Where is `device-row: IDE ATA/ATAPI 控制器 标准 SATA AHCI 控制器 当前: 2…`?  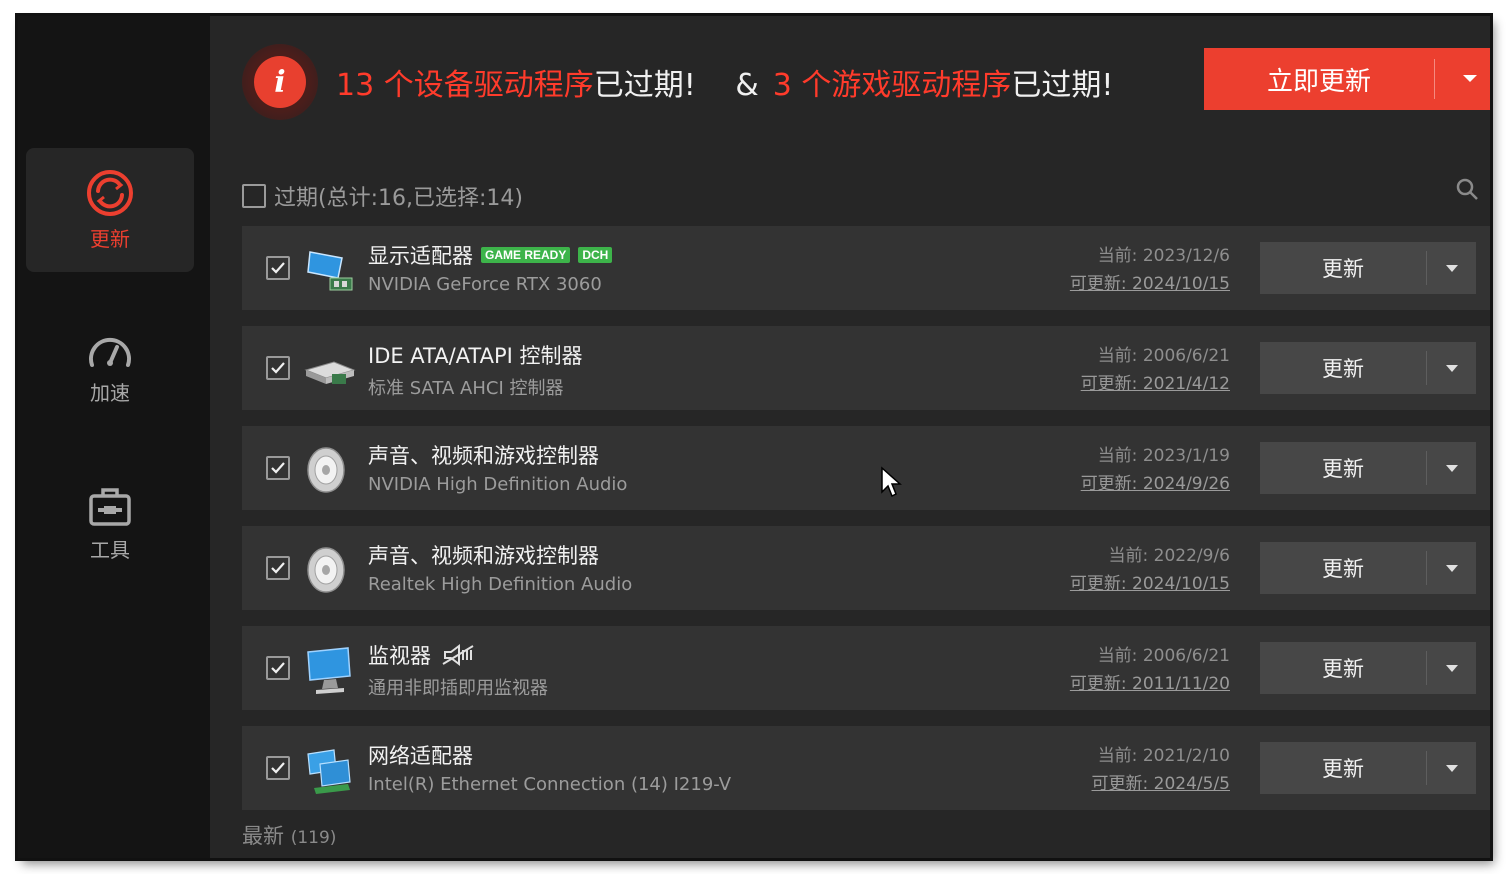 device-row: IDE ATA/ATAPI 控制器 标准 SATA AHCI 控制器 当前: 2… is located at coordinates (866, 368).